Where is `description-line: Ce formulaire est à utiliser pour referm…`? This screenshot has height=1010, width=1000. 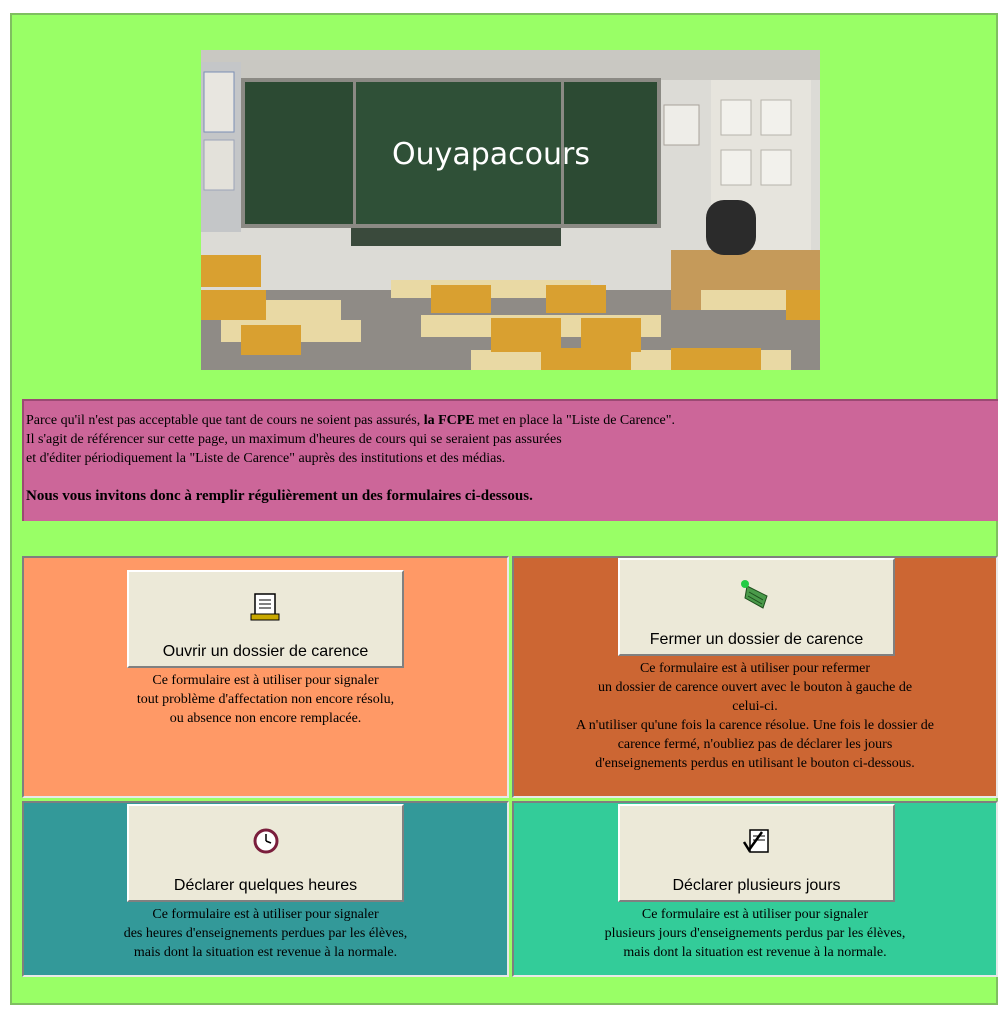 description-line: Ce formulaire est à utiliser pour referm… is located at coordinates (755, 668).